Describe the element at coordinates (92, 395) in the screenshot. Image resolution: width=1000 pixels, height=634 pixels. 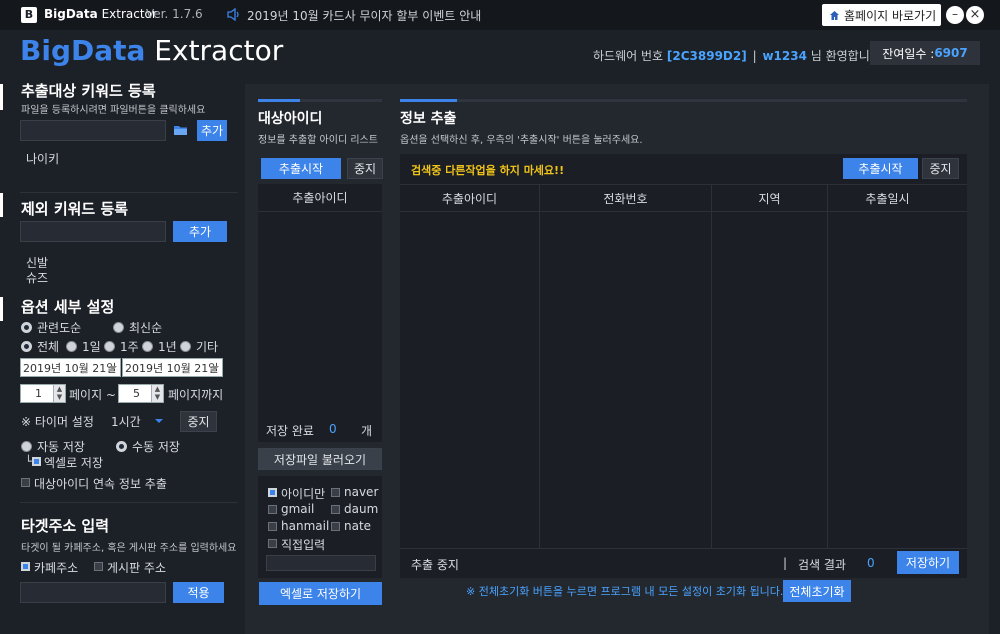
I see `page-from-label: 페이지 ~` at that location.